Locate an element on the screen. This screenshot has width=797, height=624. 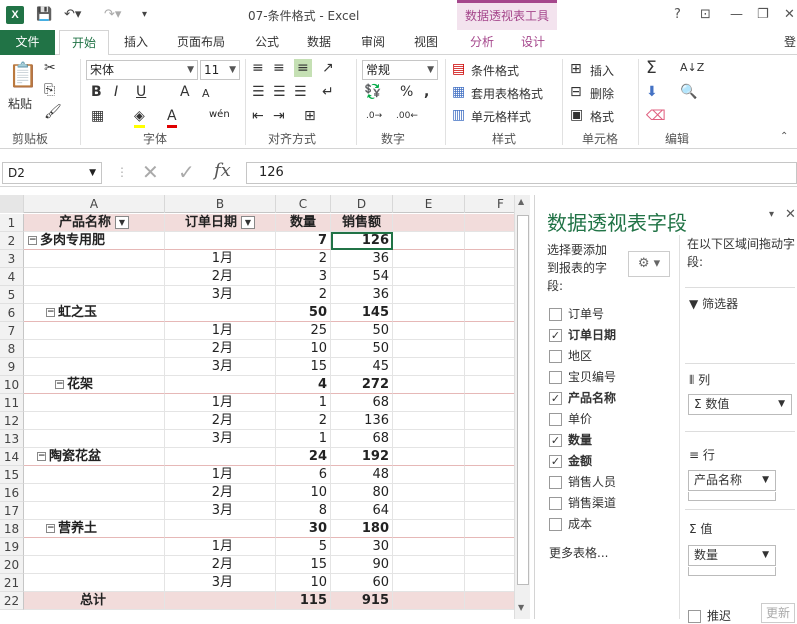
sales-cell: 30 is located at coordinates (362, 547).